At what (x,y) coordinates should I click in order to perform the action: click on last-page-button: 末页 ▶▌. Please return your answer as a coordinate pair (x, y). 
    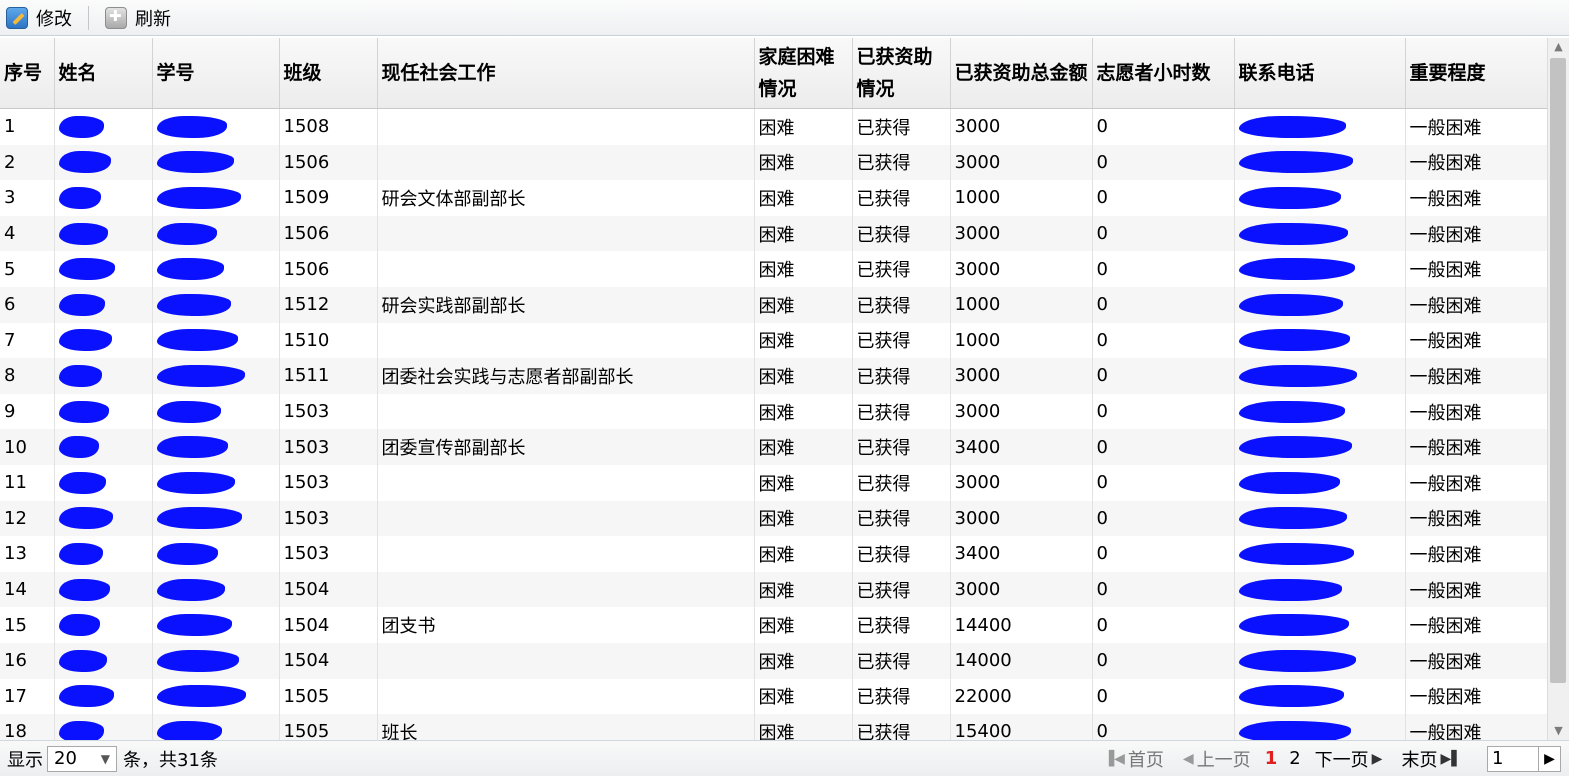
    Looking at the image, I should click on (1433, 759).